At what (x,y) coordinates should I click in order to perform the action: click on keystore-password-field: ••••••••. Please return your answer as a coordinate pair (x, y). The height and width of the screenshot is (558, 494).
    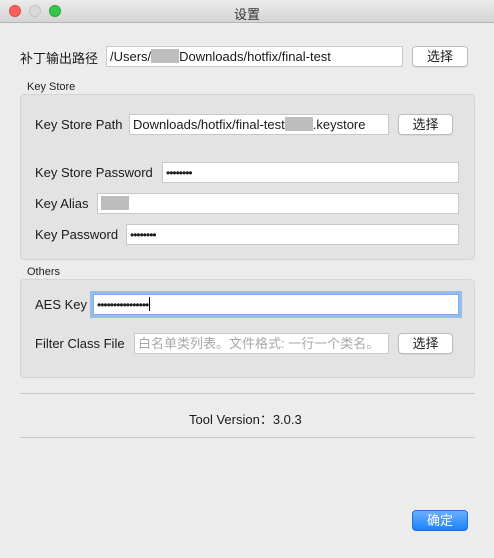
    Looking at the image, I should click on (310, 172).